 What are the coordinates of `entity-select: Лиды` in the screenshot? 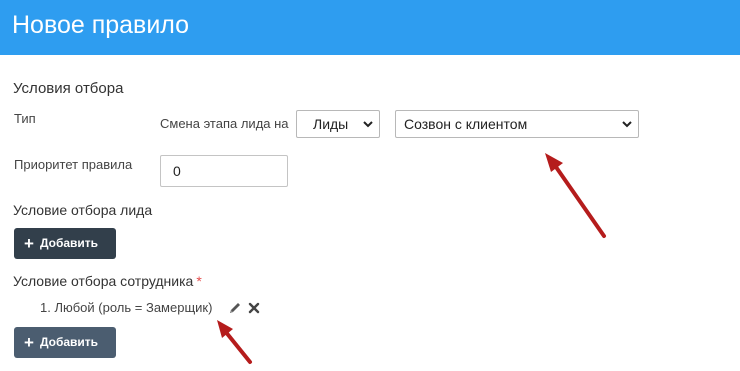 It's located at (338, 124).